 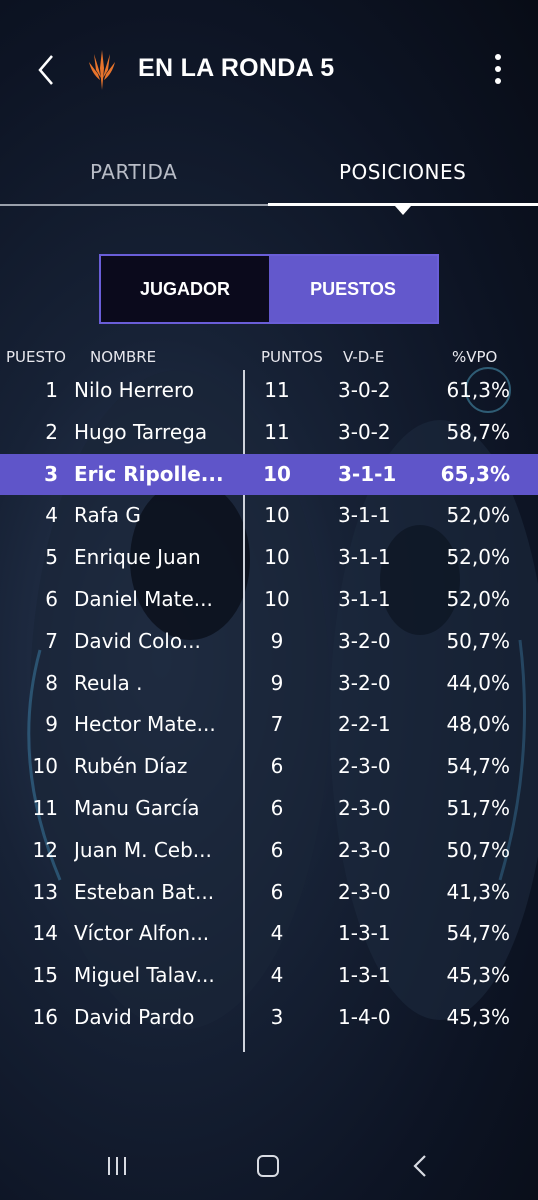 I want to click on rank-cell: 1, so click(x=51, y=390).